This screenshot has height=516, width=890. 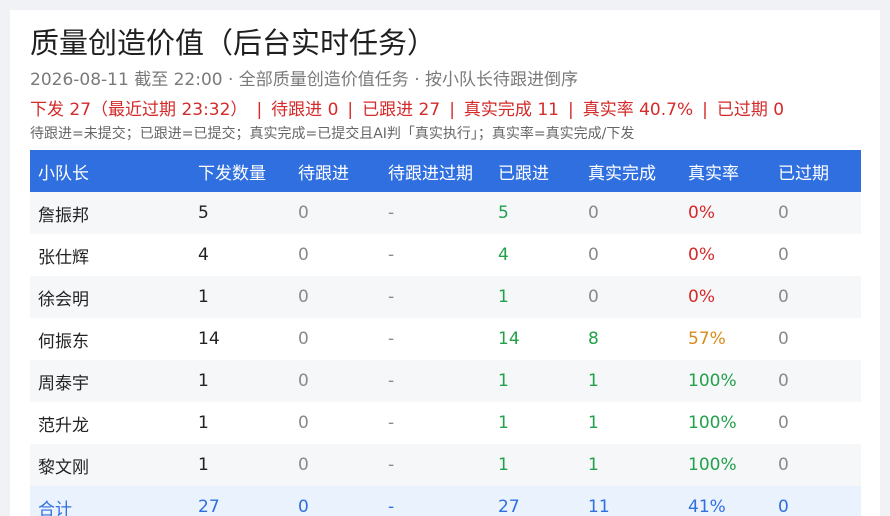 What do you see at coordinates (435, 501) in the screenshot?
I see `total-pending-expired: -` at bounding box center [435, 501].